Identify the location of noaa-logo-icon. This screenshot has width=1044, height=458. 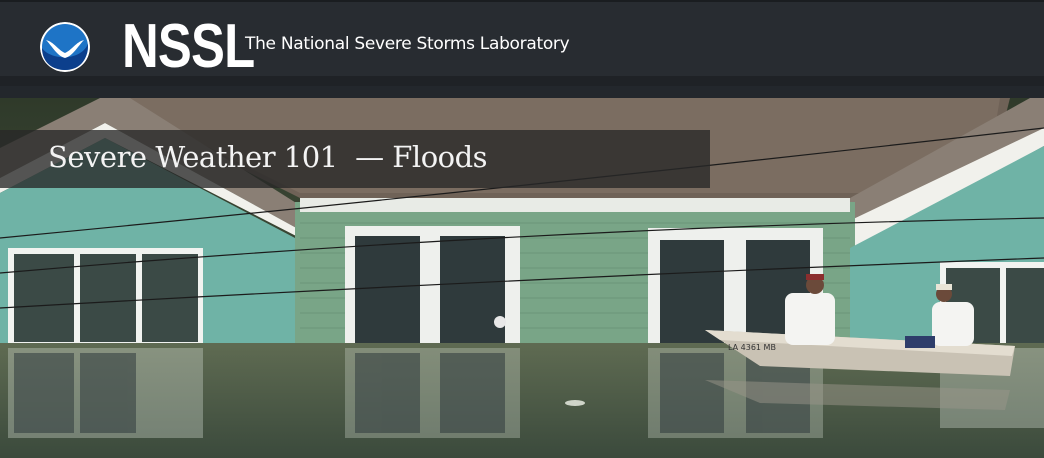
(65, 47).